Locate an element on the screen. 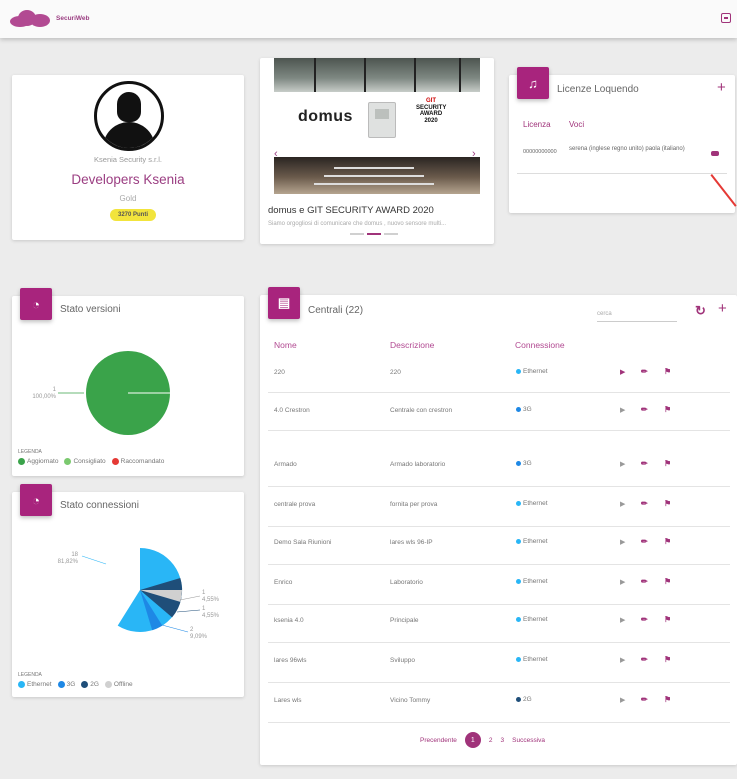  voice-icon: ♫ is located at coordinates (533, 83).